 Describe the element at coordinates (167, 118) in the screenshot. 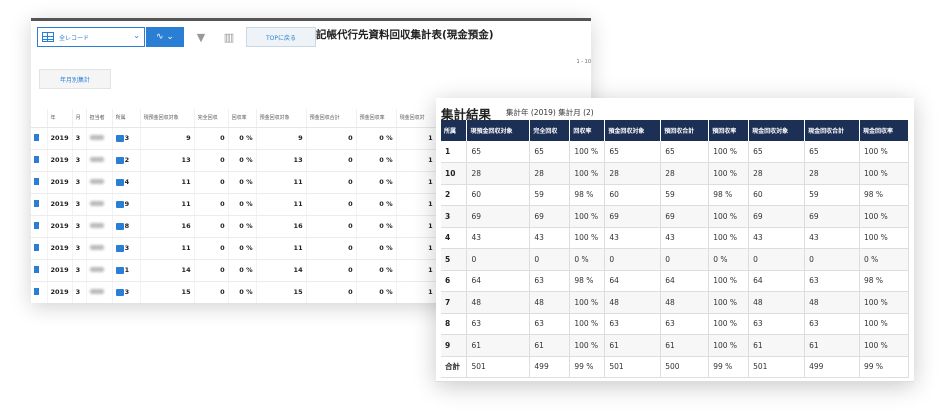

I see `col-header: 現預金回収対象` at that location.